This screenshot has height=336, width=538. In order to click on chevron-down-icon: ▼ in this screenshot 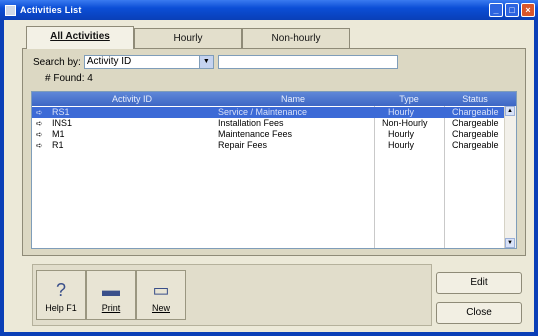, I will do `click(205, 62)`.